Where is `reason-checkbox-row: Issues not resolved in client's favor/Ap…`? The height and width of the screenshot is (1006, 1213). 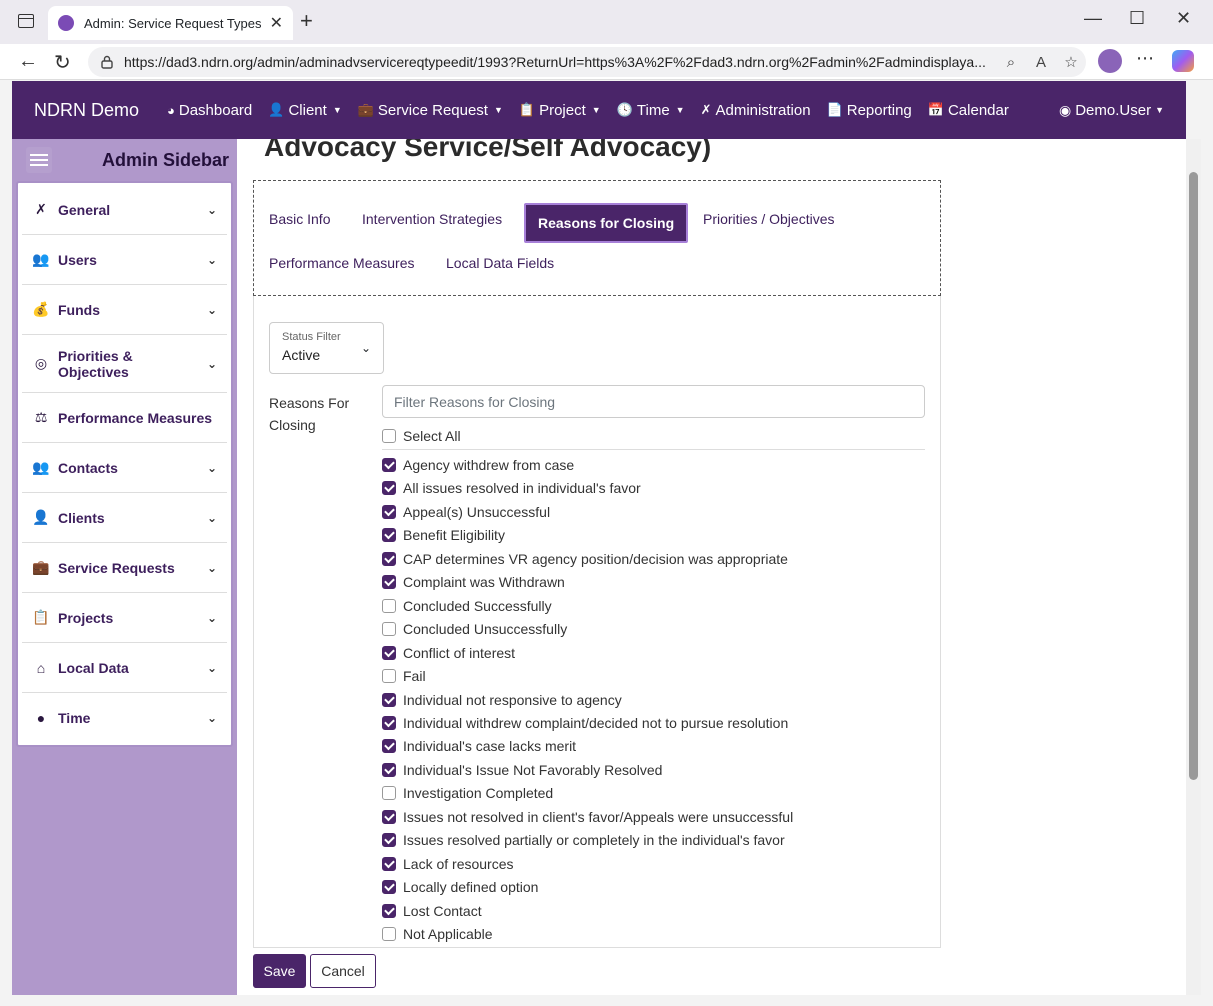
reason-checkbox-row: Issues not resolved in client's favor/Ap… is located at coordinates (587, 817).